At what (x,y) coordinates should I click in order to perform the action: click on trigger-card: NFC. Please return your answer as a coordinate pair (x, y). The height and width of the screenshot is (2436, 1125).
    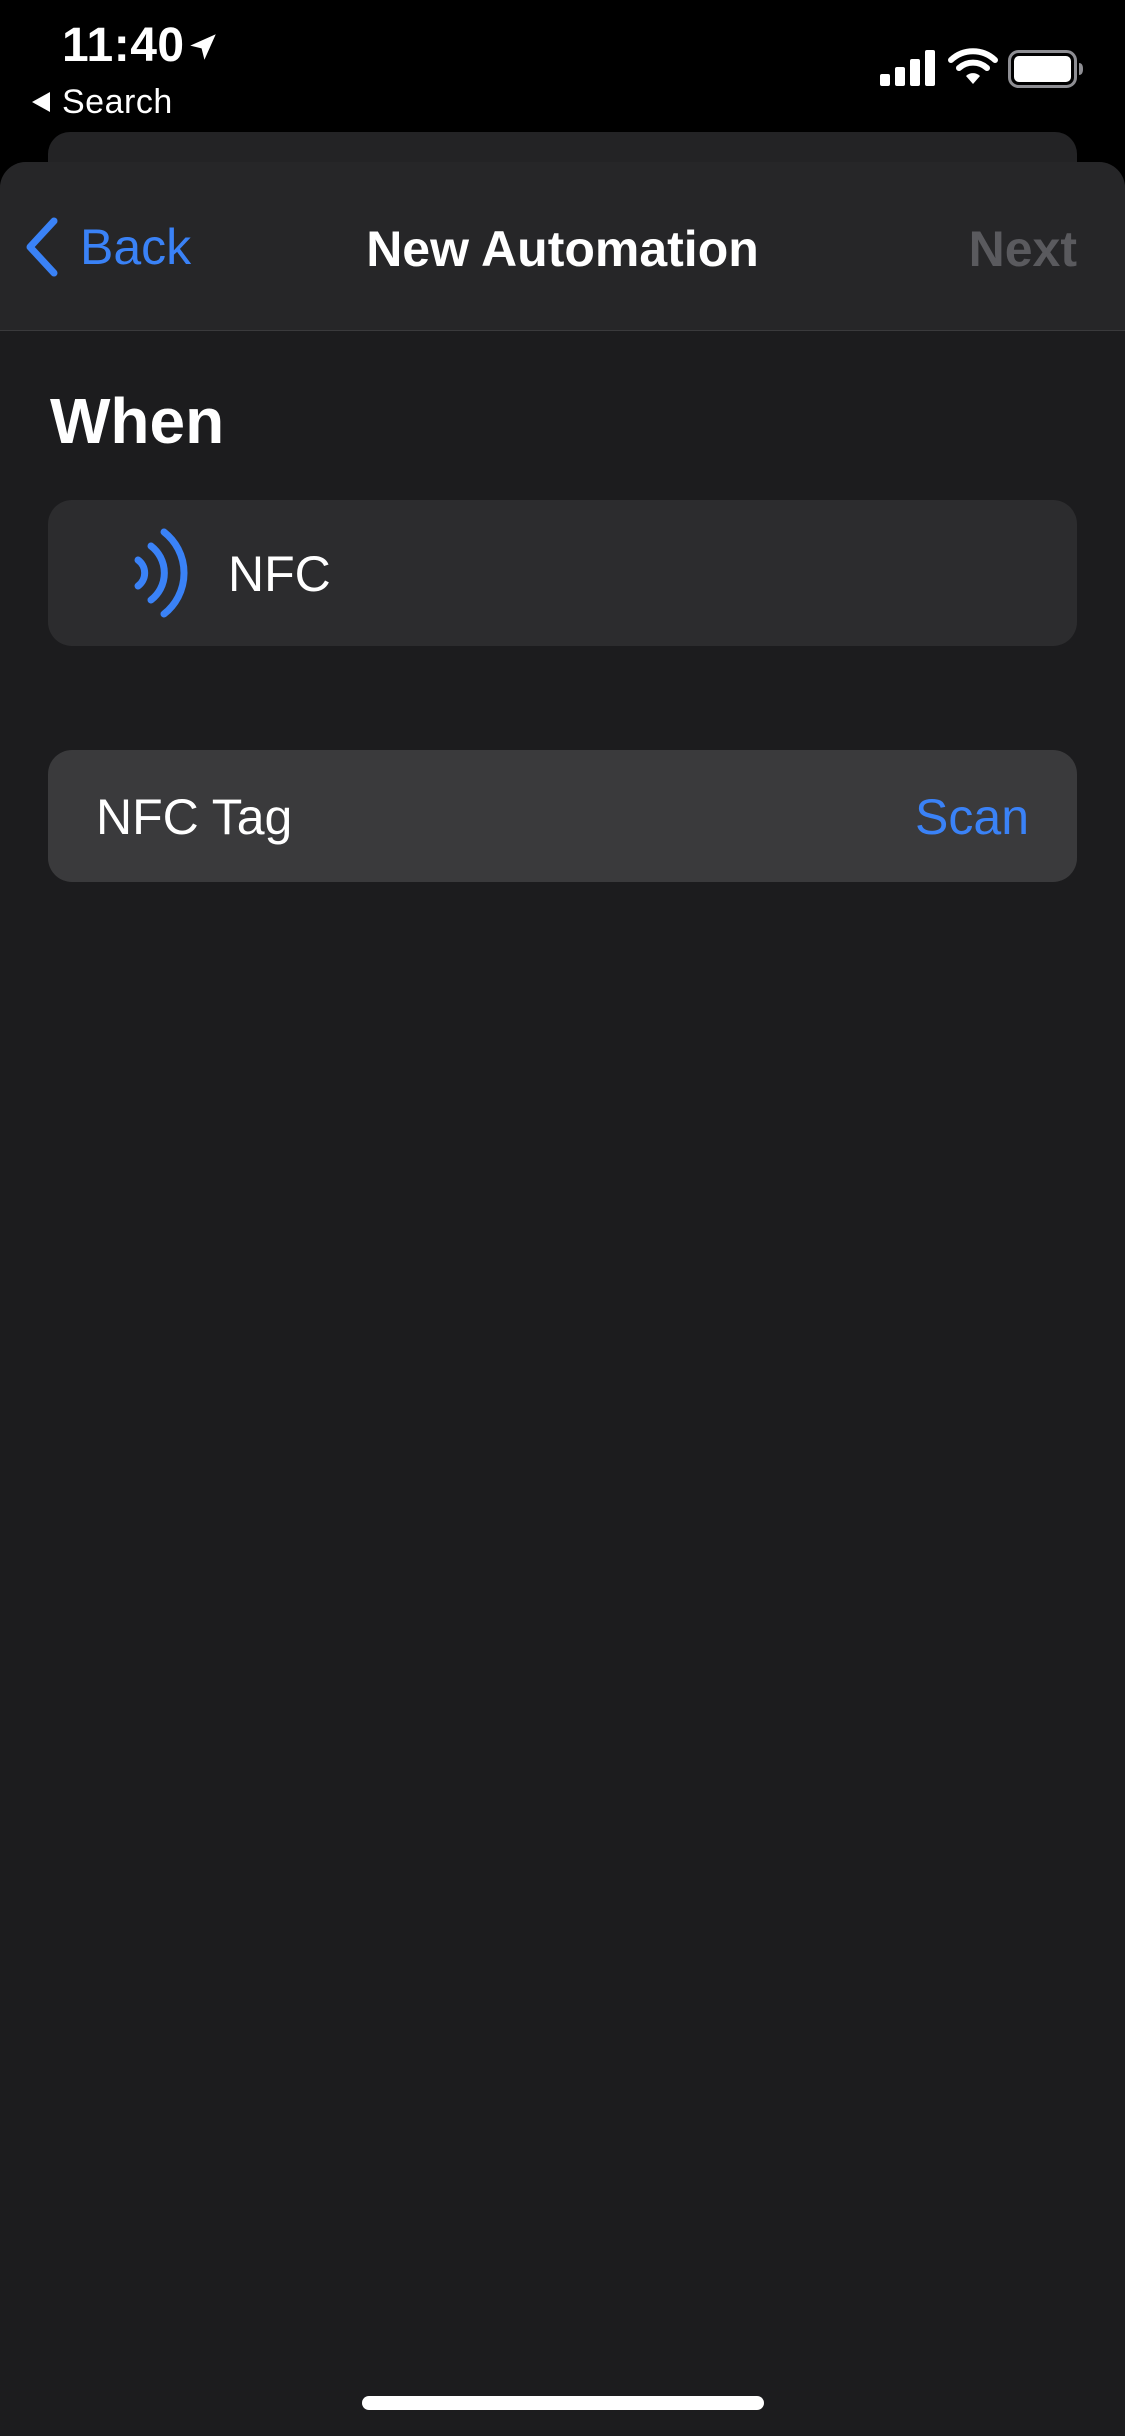
    Looking at the image, I should click on (562, 573).